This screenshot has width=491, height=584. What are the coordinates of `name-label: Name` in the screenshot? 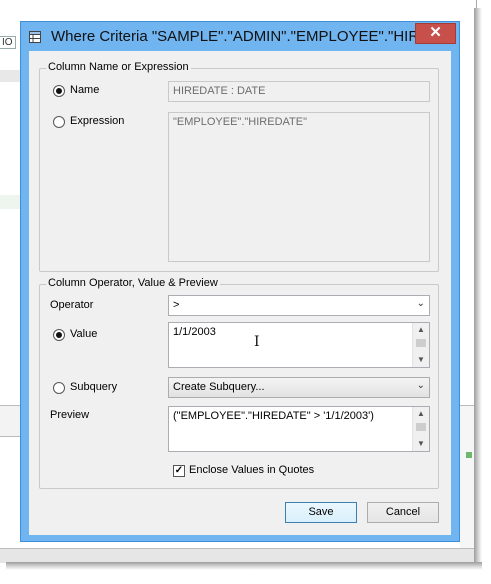 It's located at (85, 90).